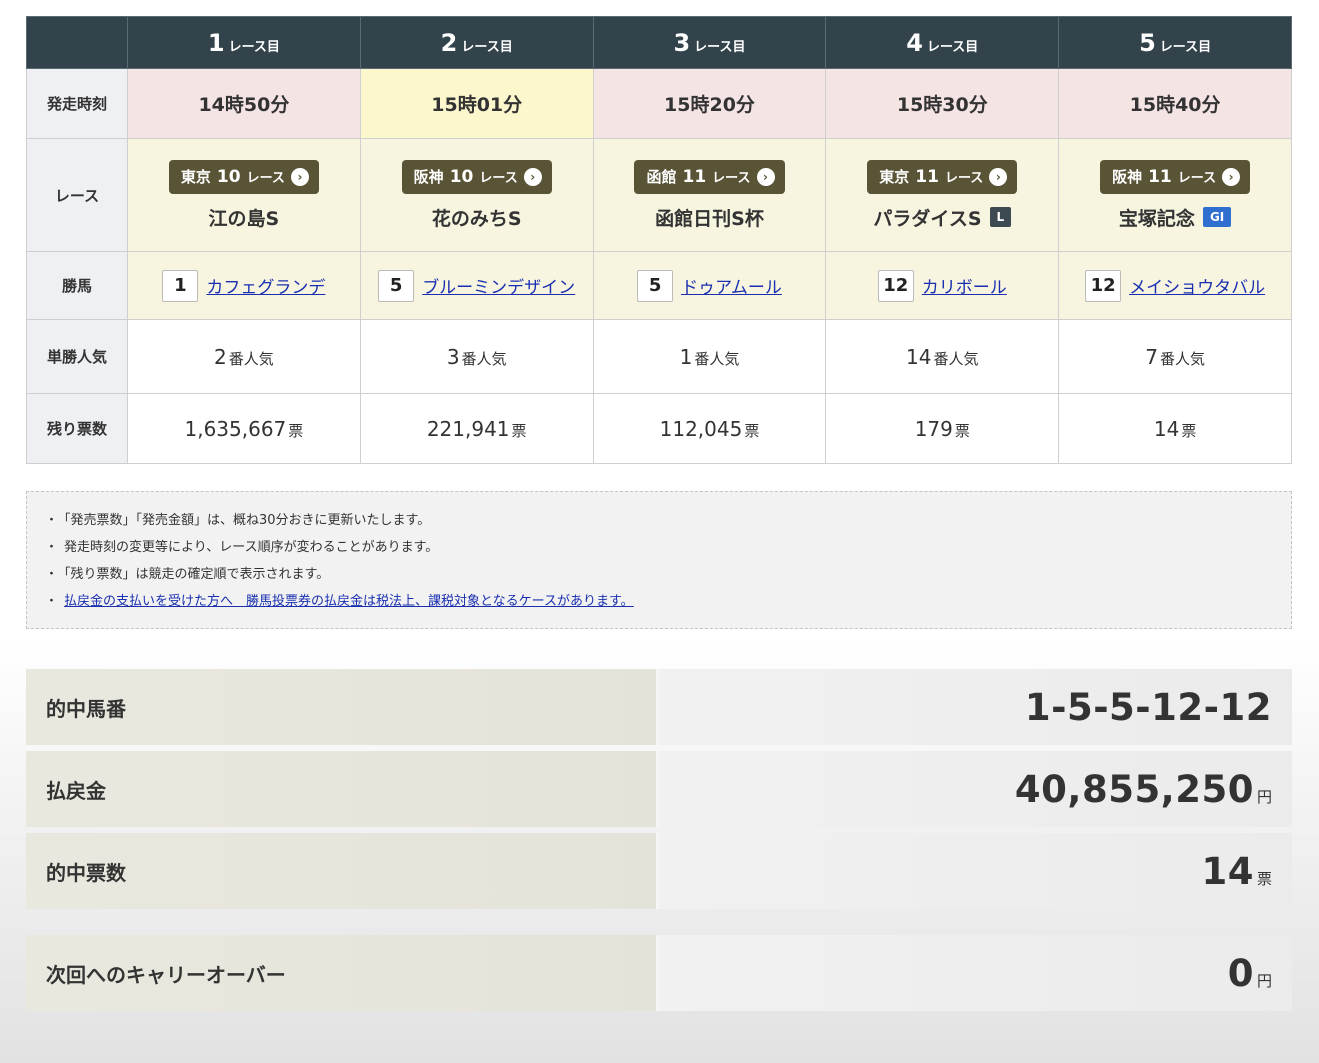  I want to click on popularity-row: 単勝人気 2 番人気 3 番人気 1 番人気 14 番人気 7 番人気, so click(659, 356).